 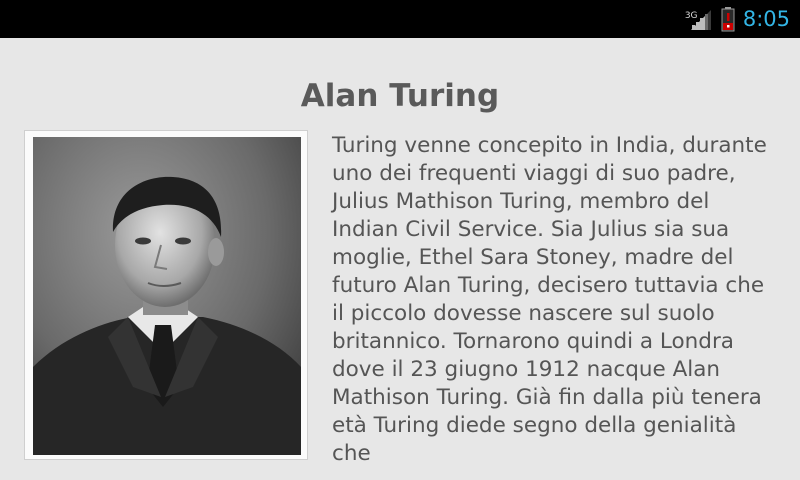 What do you see at coordinates (691, 16) in the screenshot?
I see `network-type-label: 3G` at bounding box center [691, 16].